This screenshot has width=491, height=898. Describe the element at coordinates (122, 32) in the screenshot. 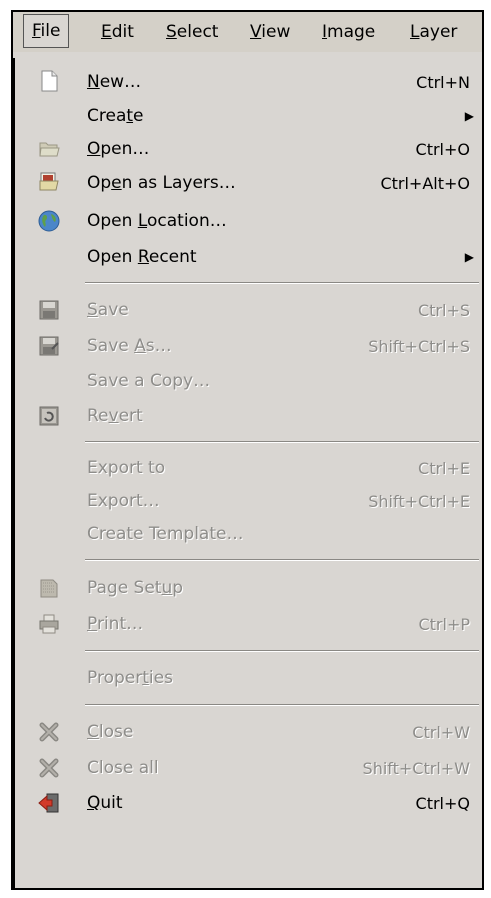

I see `menu-edit-rest: dit` at that location.